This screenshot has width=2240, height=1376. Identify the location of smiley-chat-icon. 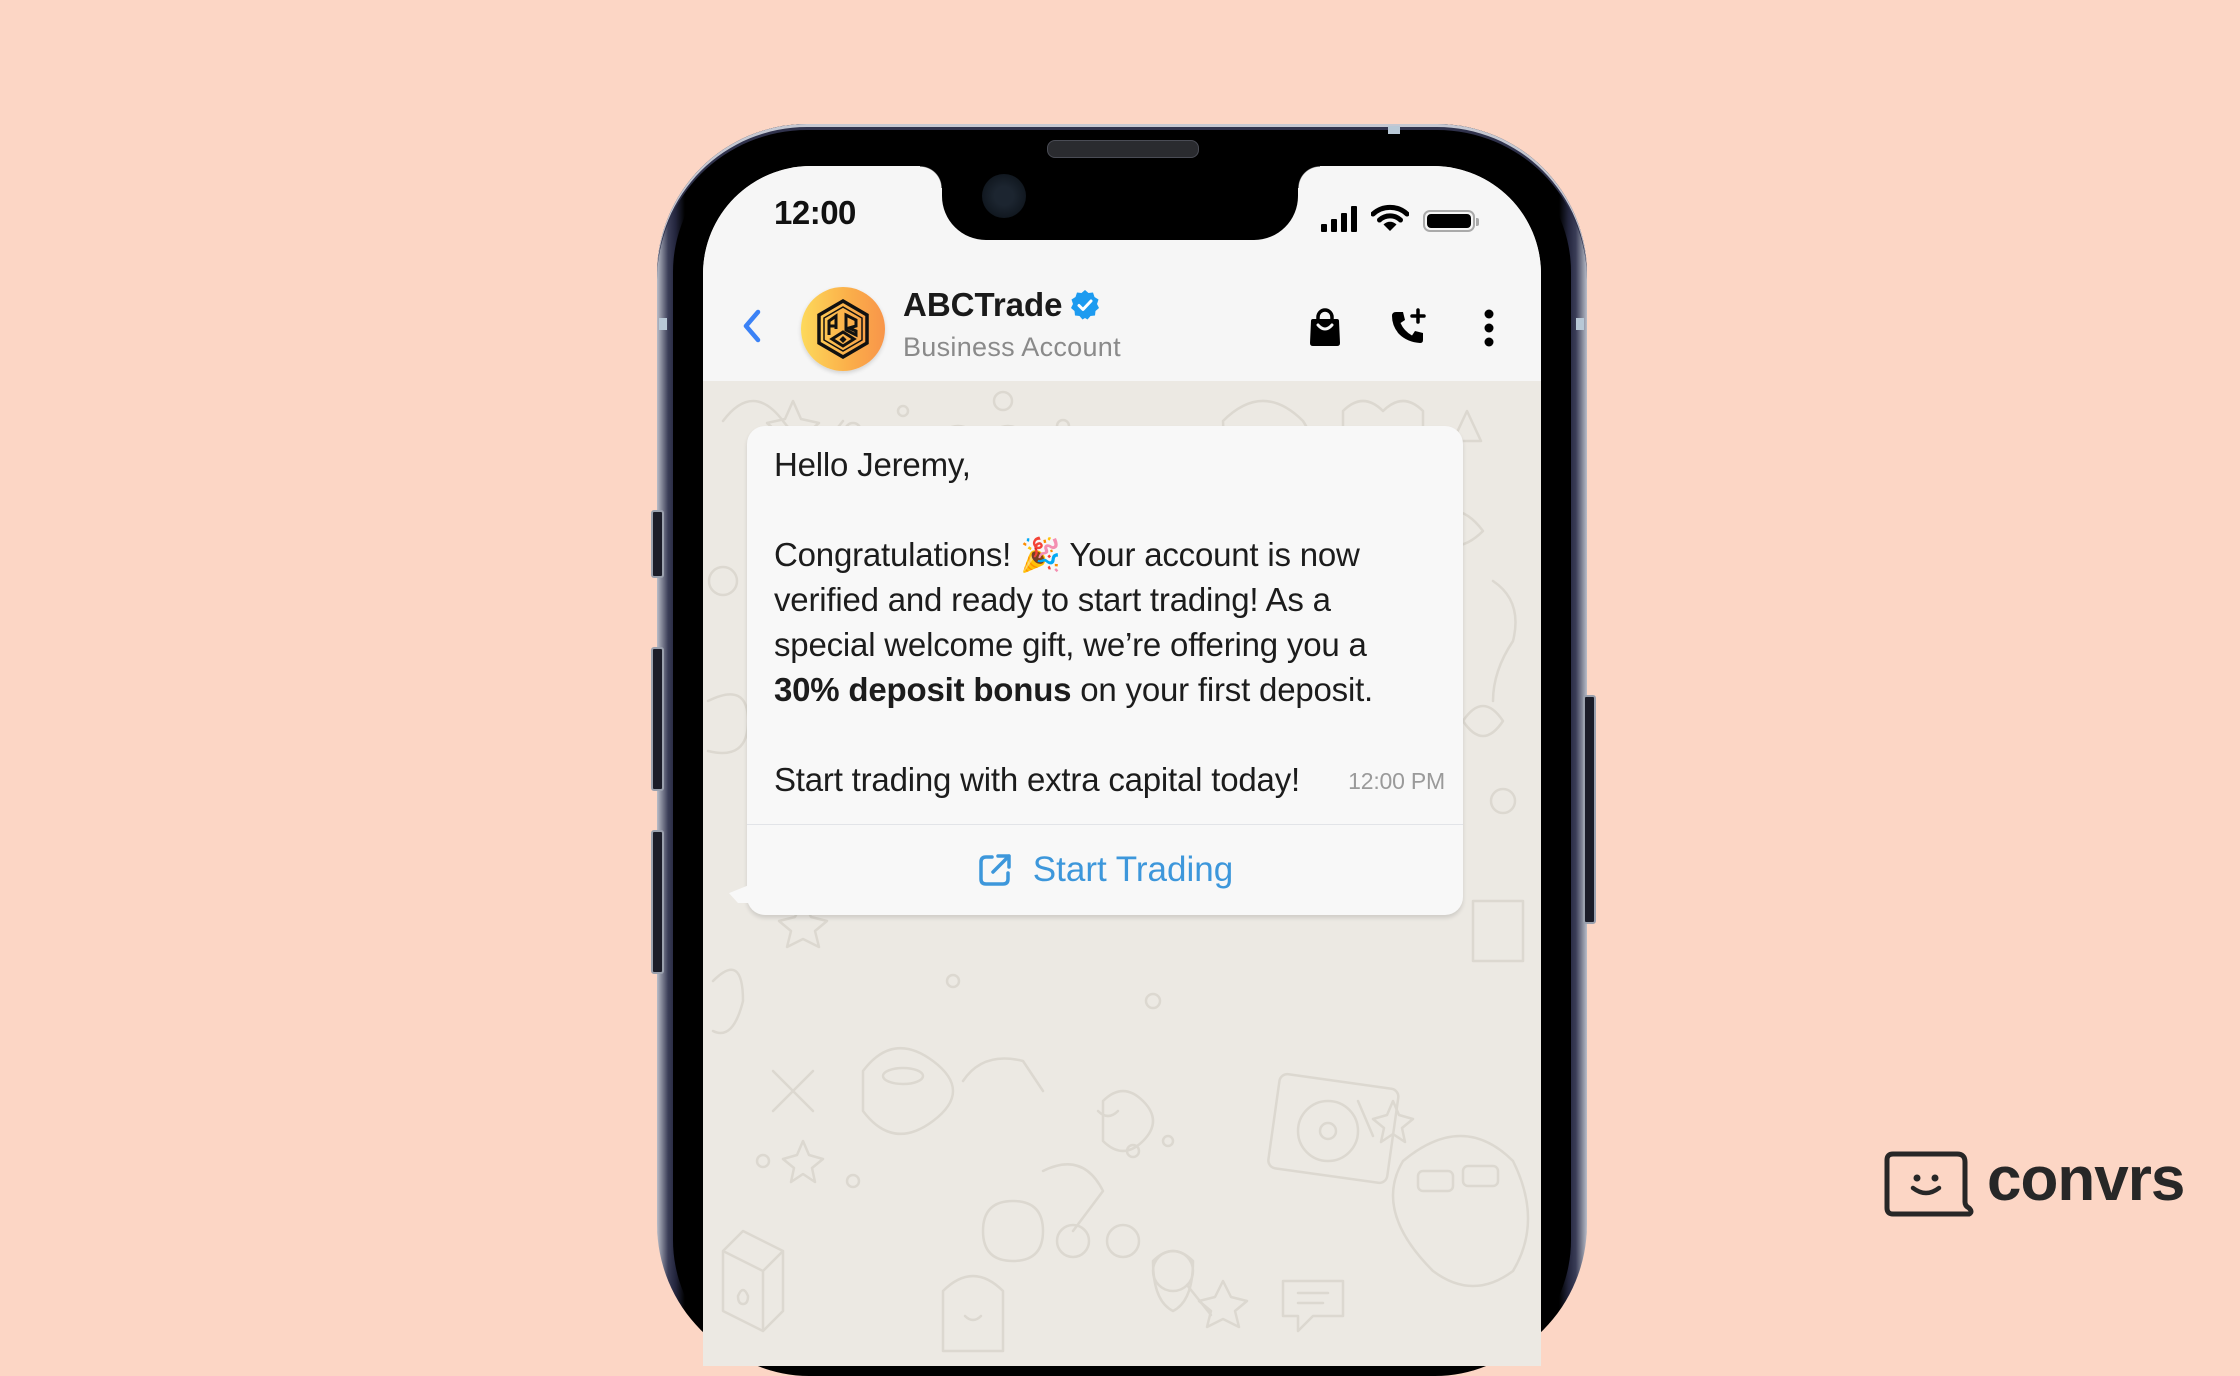
(1929, 1184).